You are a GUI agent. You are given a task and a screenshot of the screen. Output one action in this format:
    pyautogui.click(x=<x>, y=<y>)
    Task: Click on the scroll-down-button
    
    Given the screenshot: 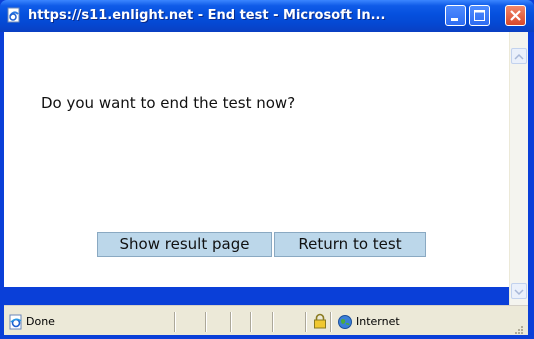 What is the action you would take?
    pyautogui.click(x=519, y=291)
    